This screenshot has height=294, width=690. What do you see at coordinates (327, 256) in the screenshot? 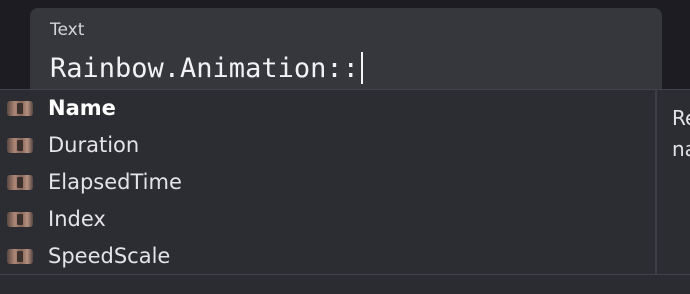
I see `autocomplete-item-speedscale: SpeedScale` at bounding box center [327, 256].